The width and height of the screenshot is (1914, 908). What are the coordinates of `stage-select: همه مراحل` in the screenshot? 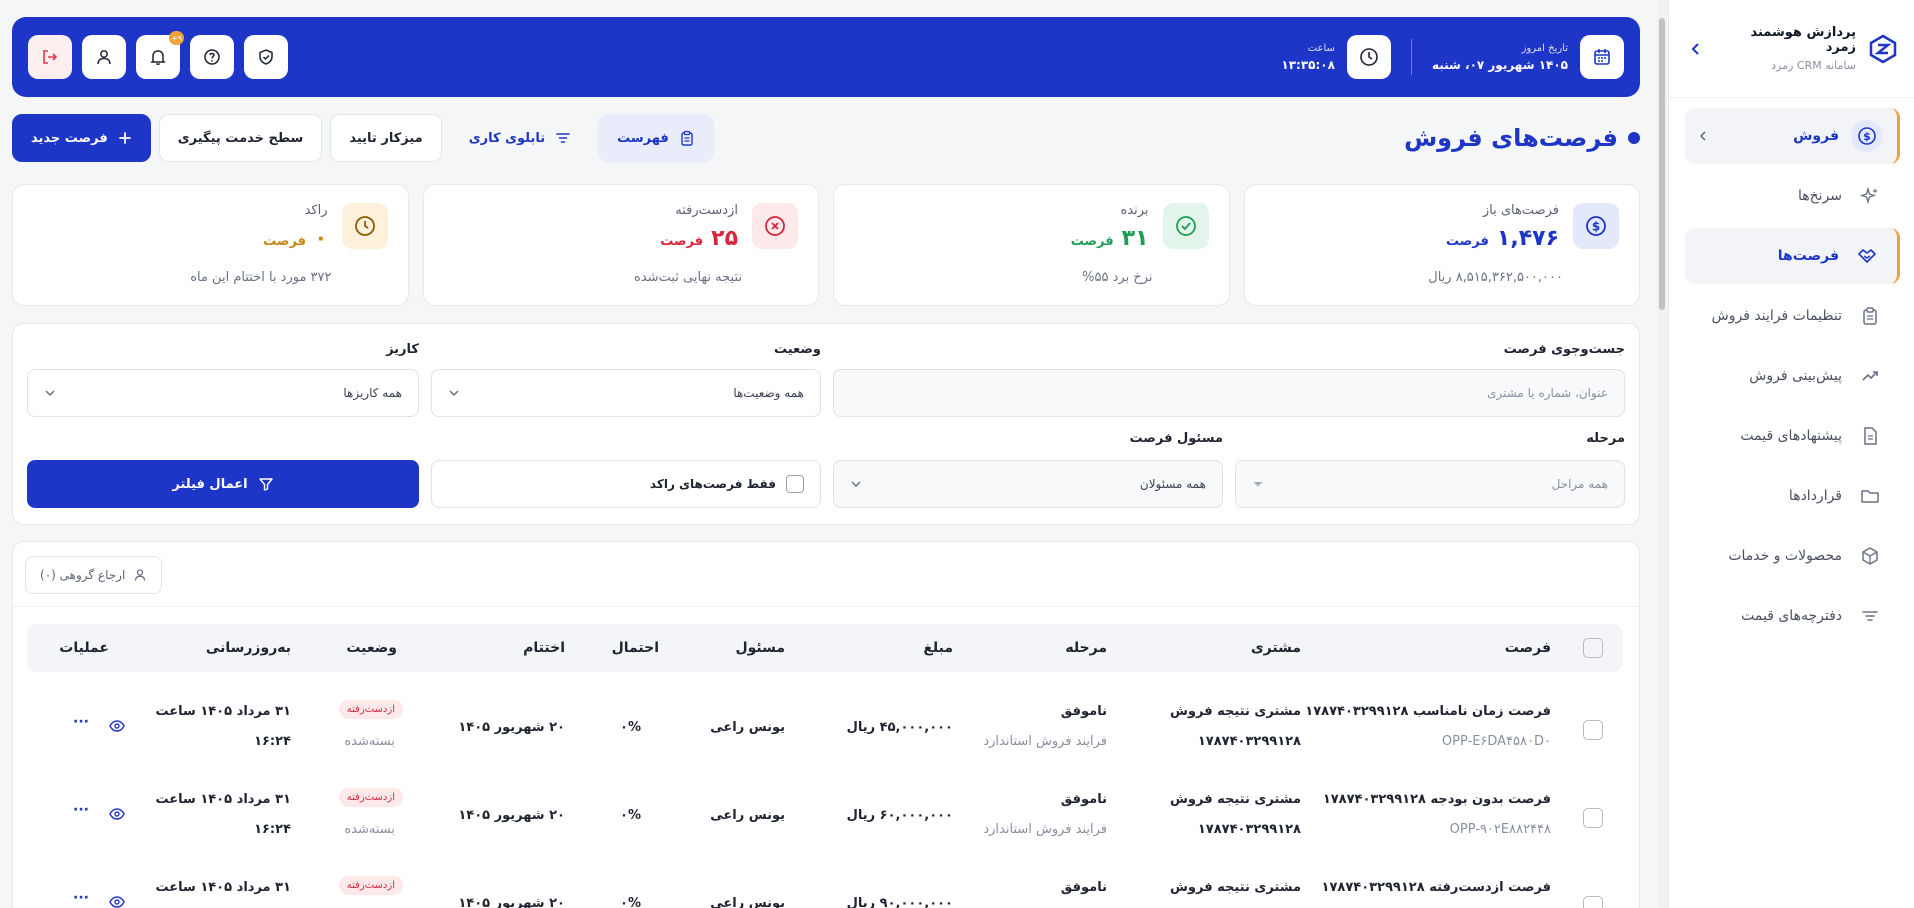 It's located at (1430, 484).